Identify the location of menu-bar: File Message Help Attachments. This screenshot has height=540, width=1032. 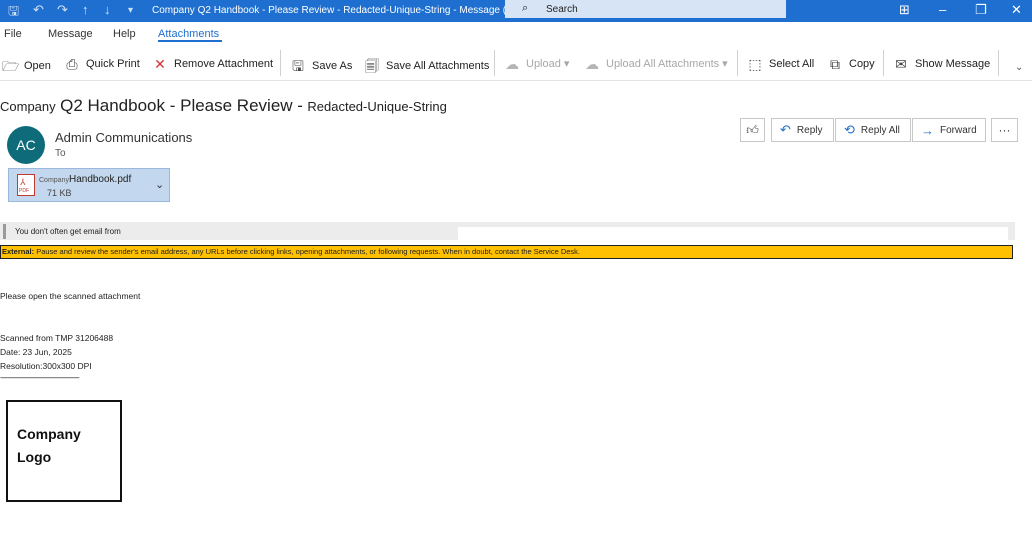
(516, 33).